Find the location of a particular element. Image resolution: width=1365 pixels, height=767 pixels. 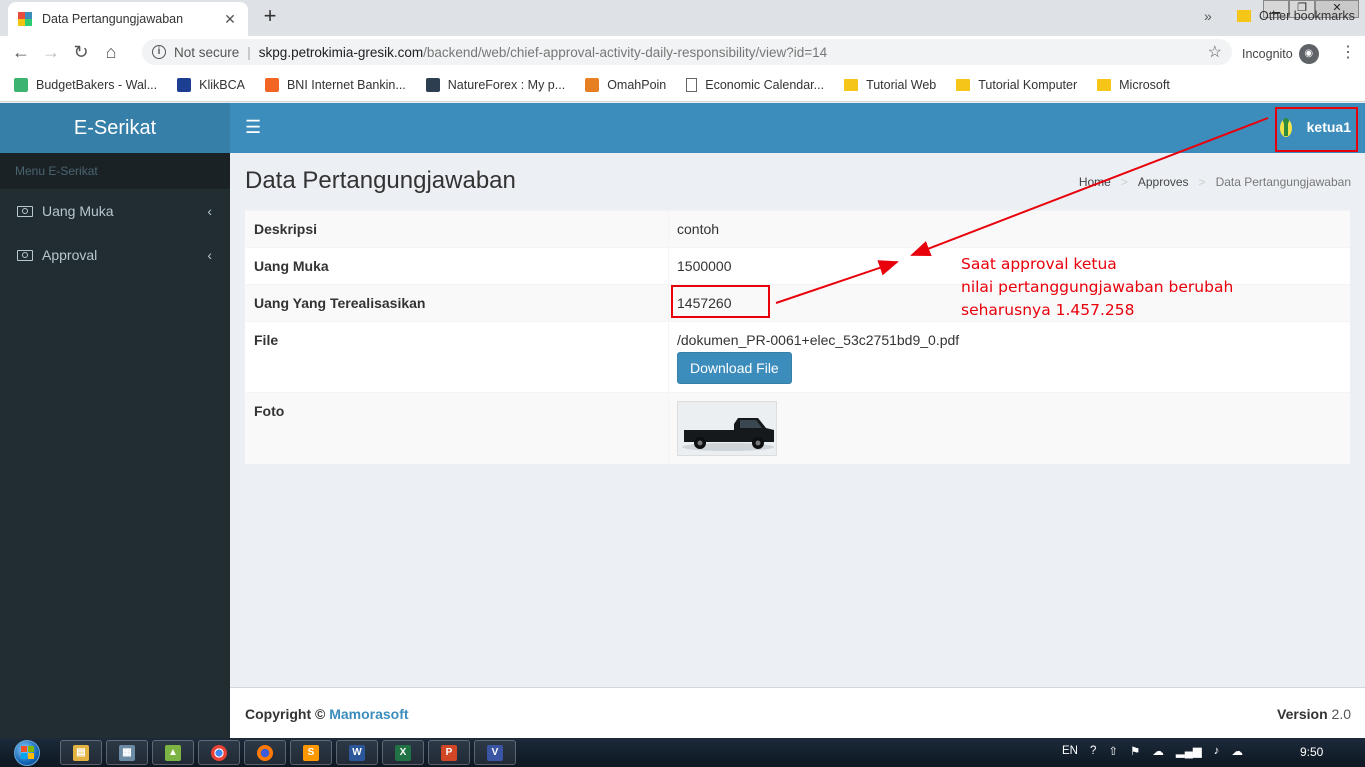

start-button is located at coordinates (27, 752).